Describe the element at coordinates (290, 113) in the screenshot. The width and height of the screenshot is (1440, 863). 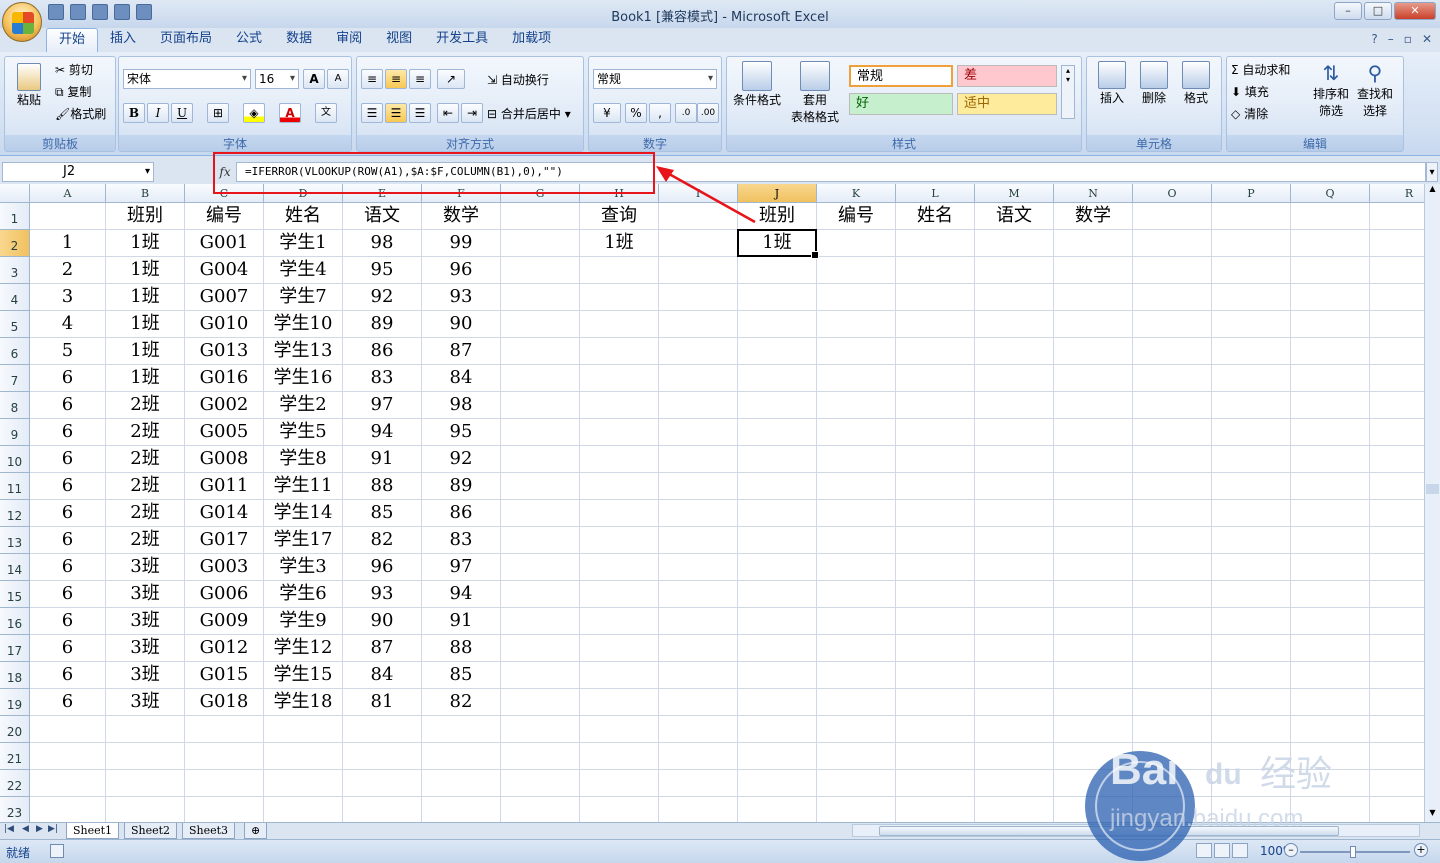
I see `font-color-button: A` at that location.